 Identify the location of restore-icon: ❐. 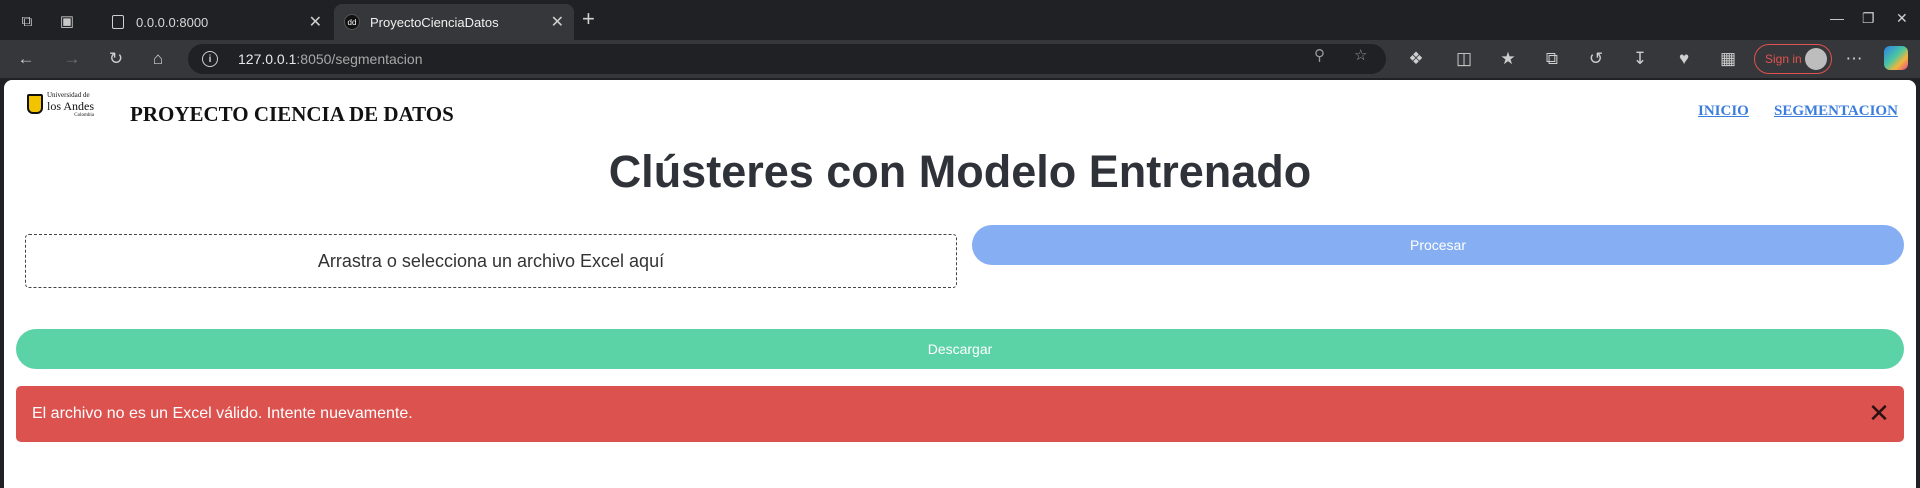
(1868, 18).